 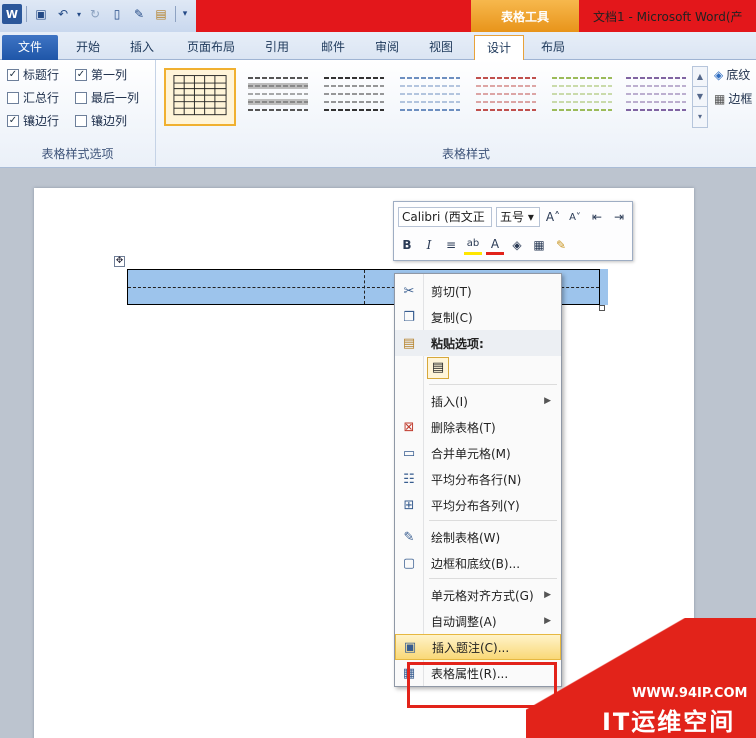 I want to click on menu-item-draw-table: ✎ 绘制表格(W), so click(x=478, y=537).